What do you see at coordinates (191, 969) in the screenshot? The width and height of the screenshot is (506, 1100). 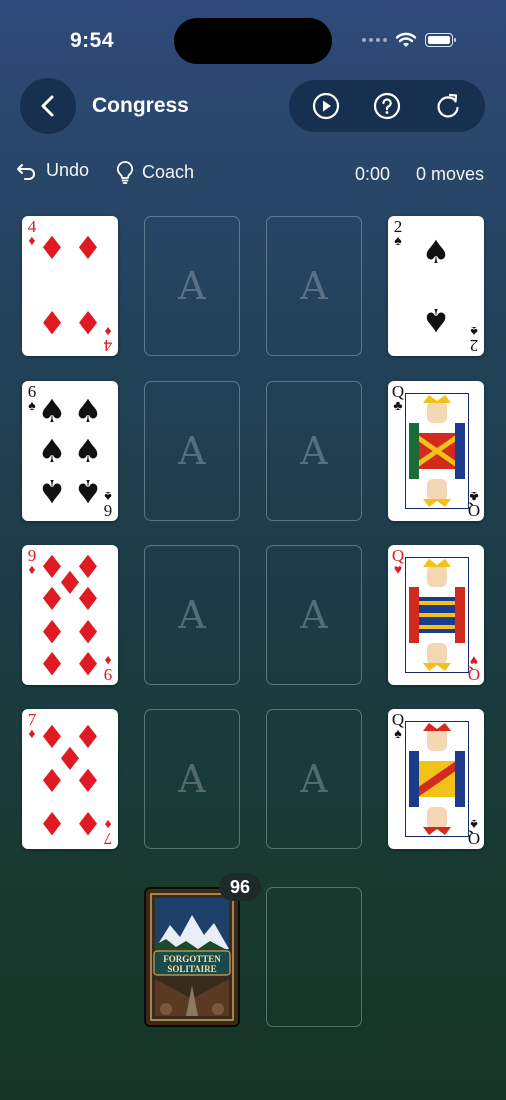 I see `card-back-title-line2: SOLITAIRE` at bounding box center [191, 969].